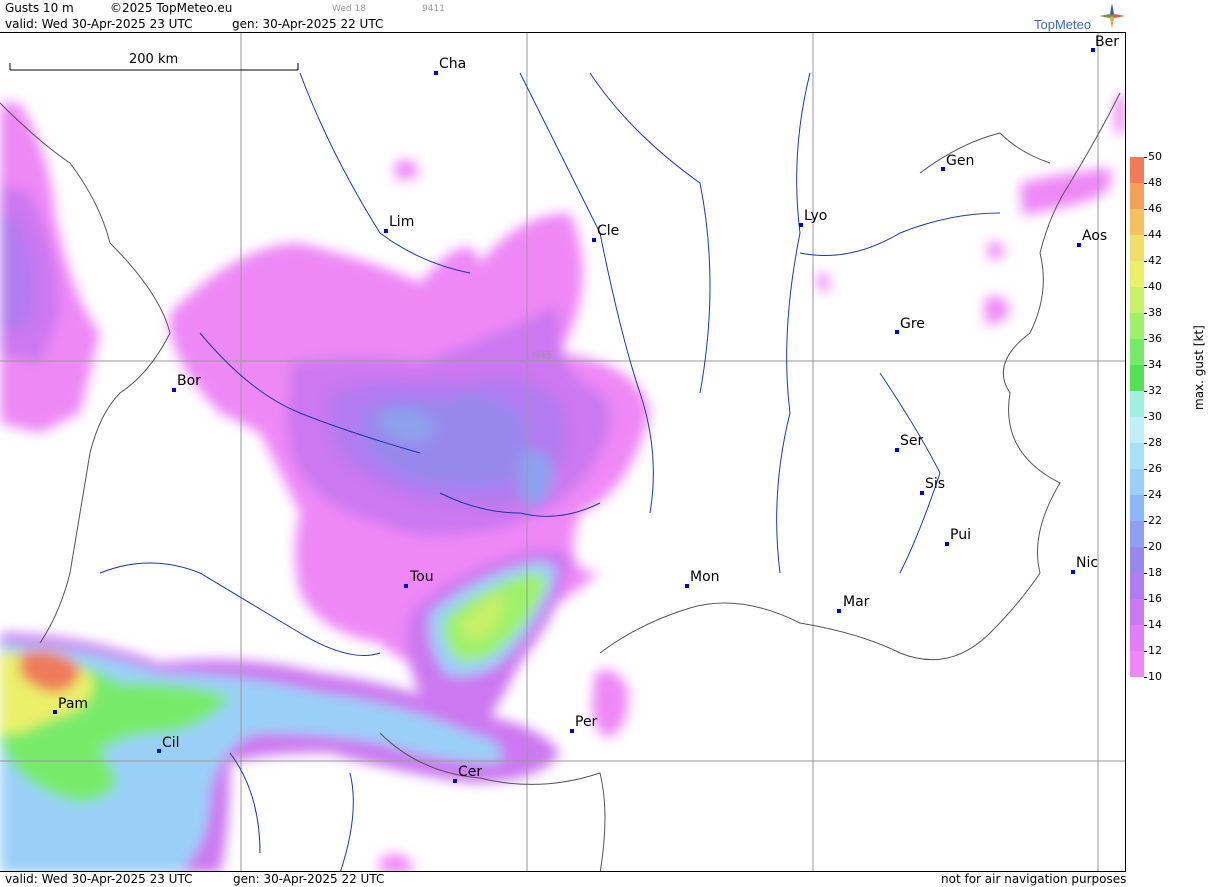  I want to click on city-label-gen: Gen, so click(960, 161).